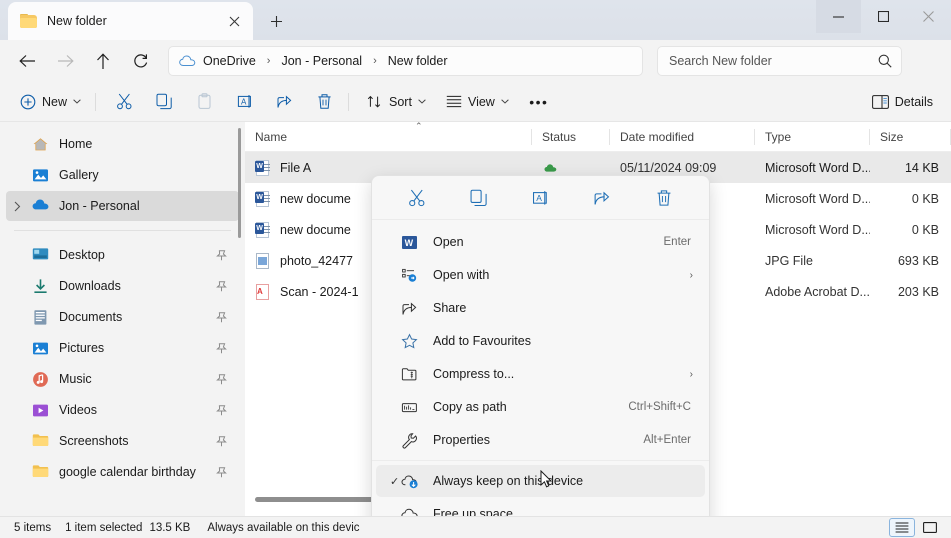  I want to click on maximize-button, so click(883, 16).